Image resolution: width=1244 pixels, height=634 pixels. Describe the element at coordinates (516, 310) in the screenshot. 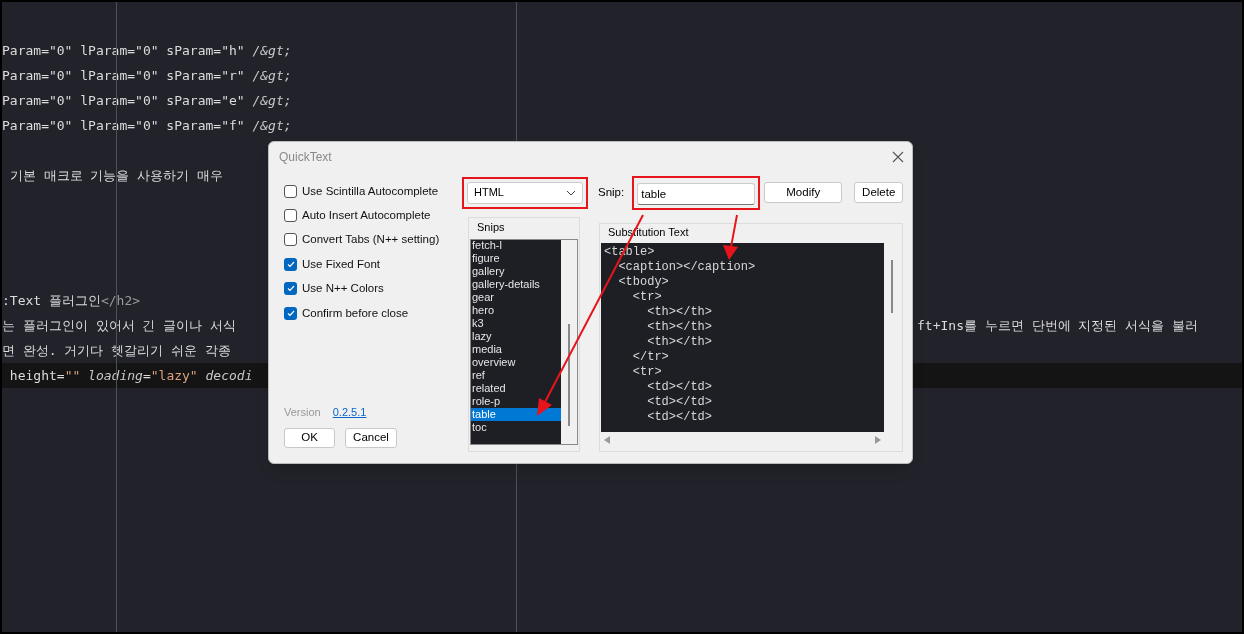

I see `snip-item: hero` at that location.